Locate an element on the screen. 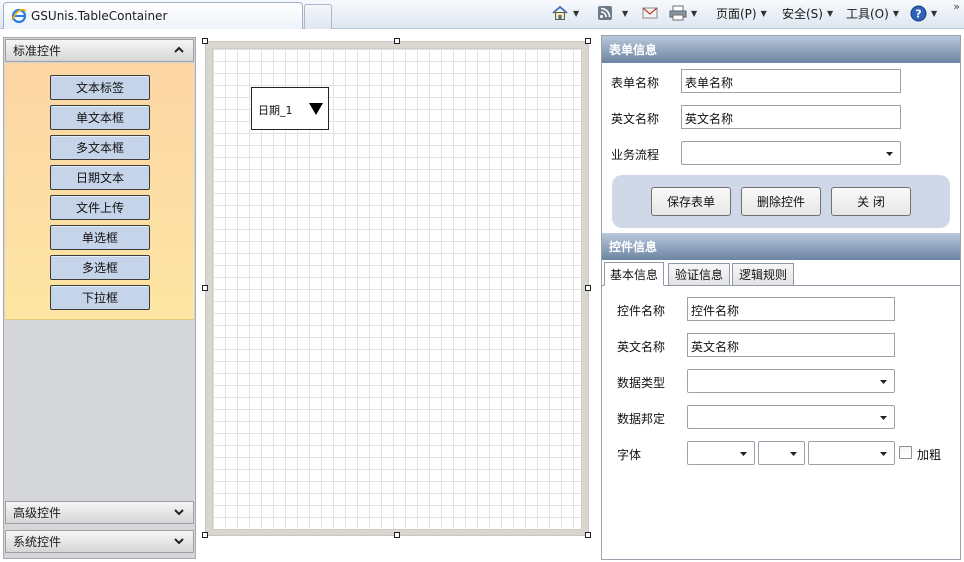 The height and width of the screenshot is (562, 964). tab-logic-rules: 逻辑规则 is located at coordinates (763, 274).